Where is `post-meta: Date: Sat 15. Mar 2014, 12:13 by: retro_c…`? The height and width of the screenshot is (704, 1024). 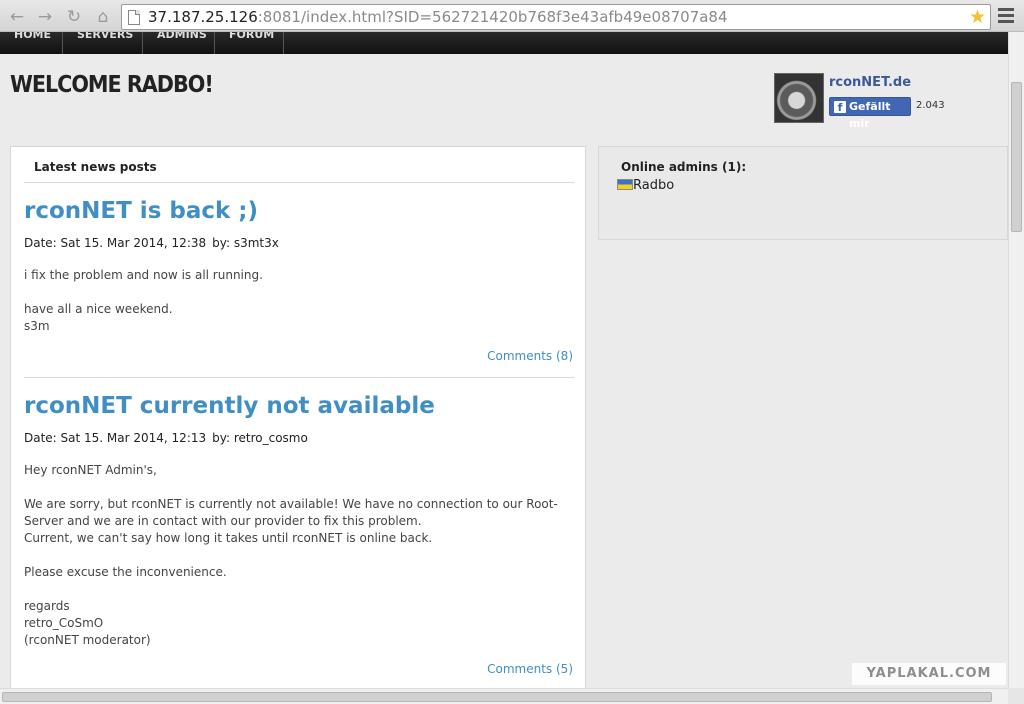 post-meta: Date: Sat 15. Mar 2014, 12:13 by: retro_c… is located at coordinates (166, 438).